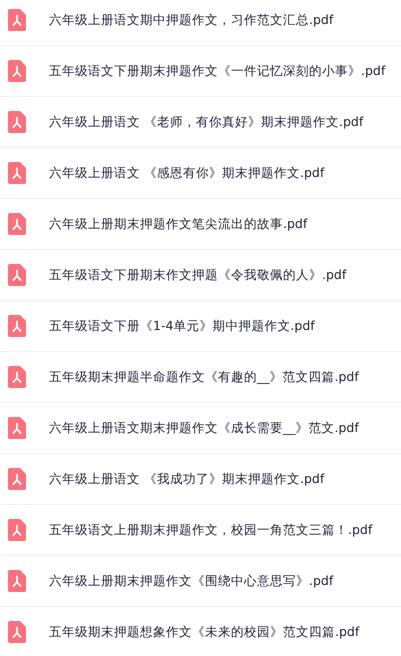  Describe the element at coordinates (204, 428) in the screenshot. I see `file-name: 六年级上册语文期末押题作文《成长需要__》范文.pdf` at that location.